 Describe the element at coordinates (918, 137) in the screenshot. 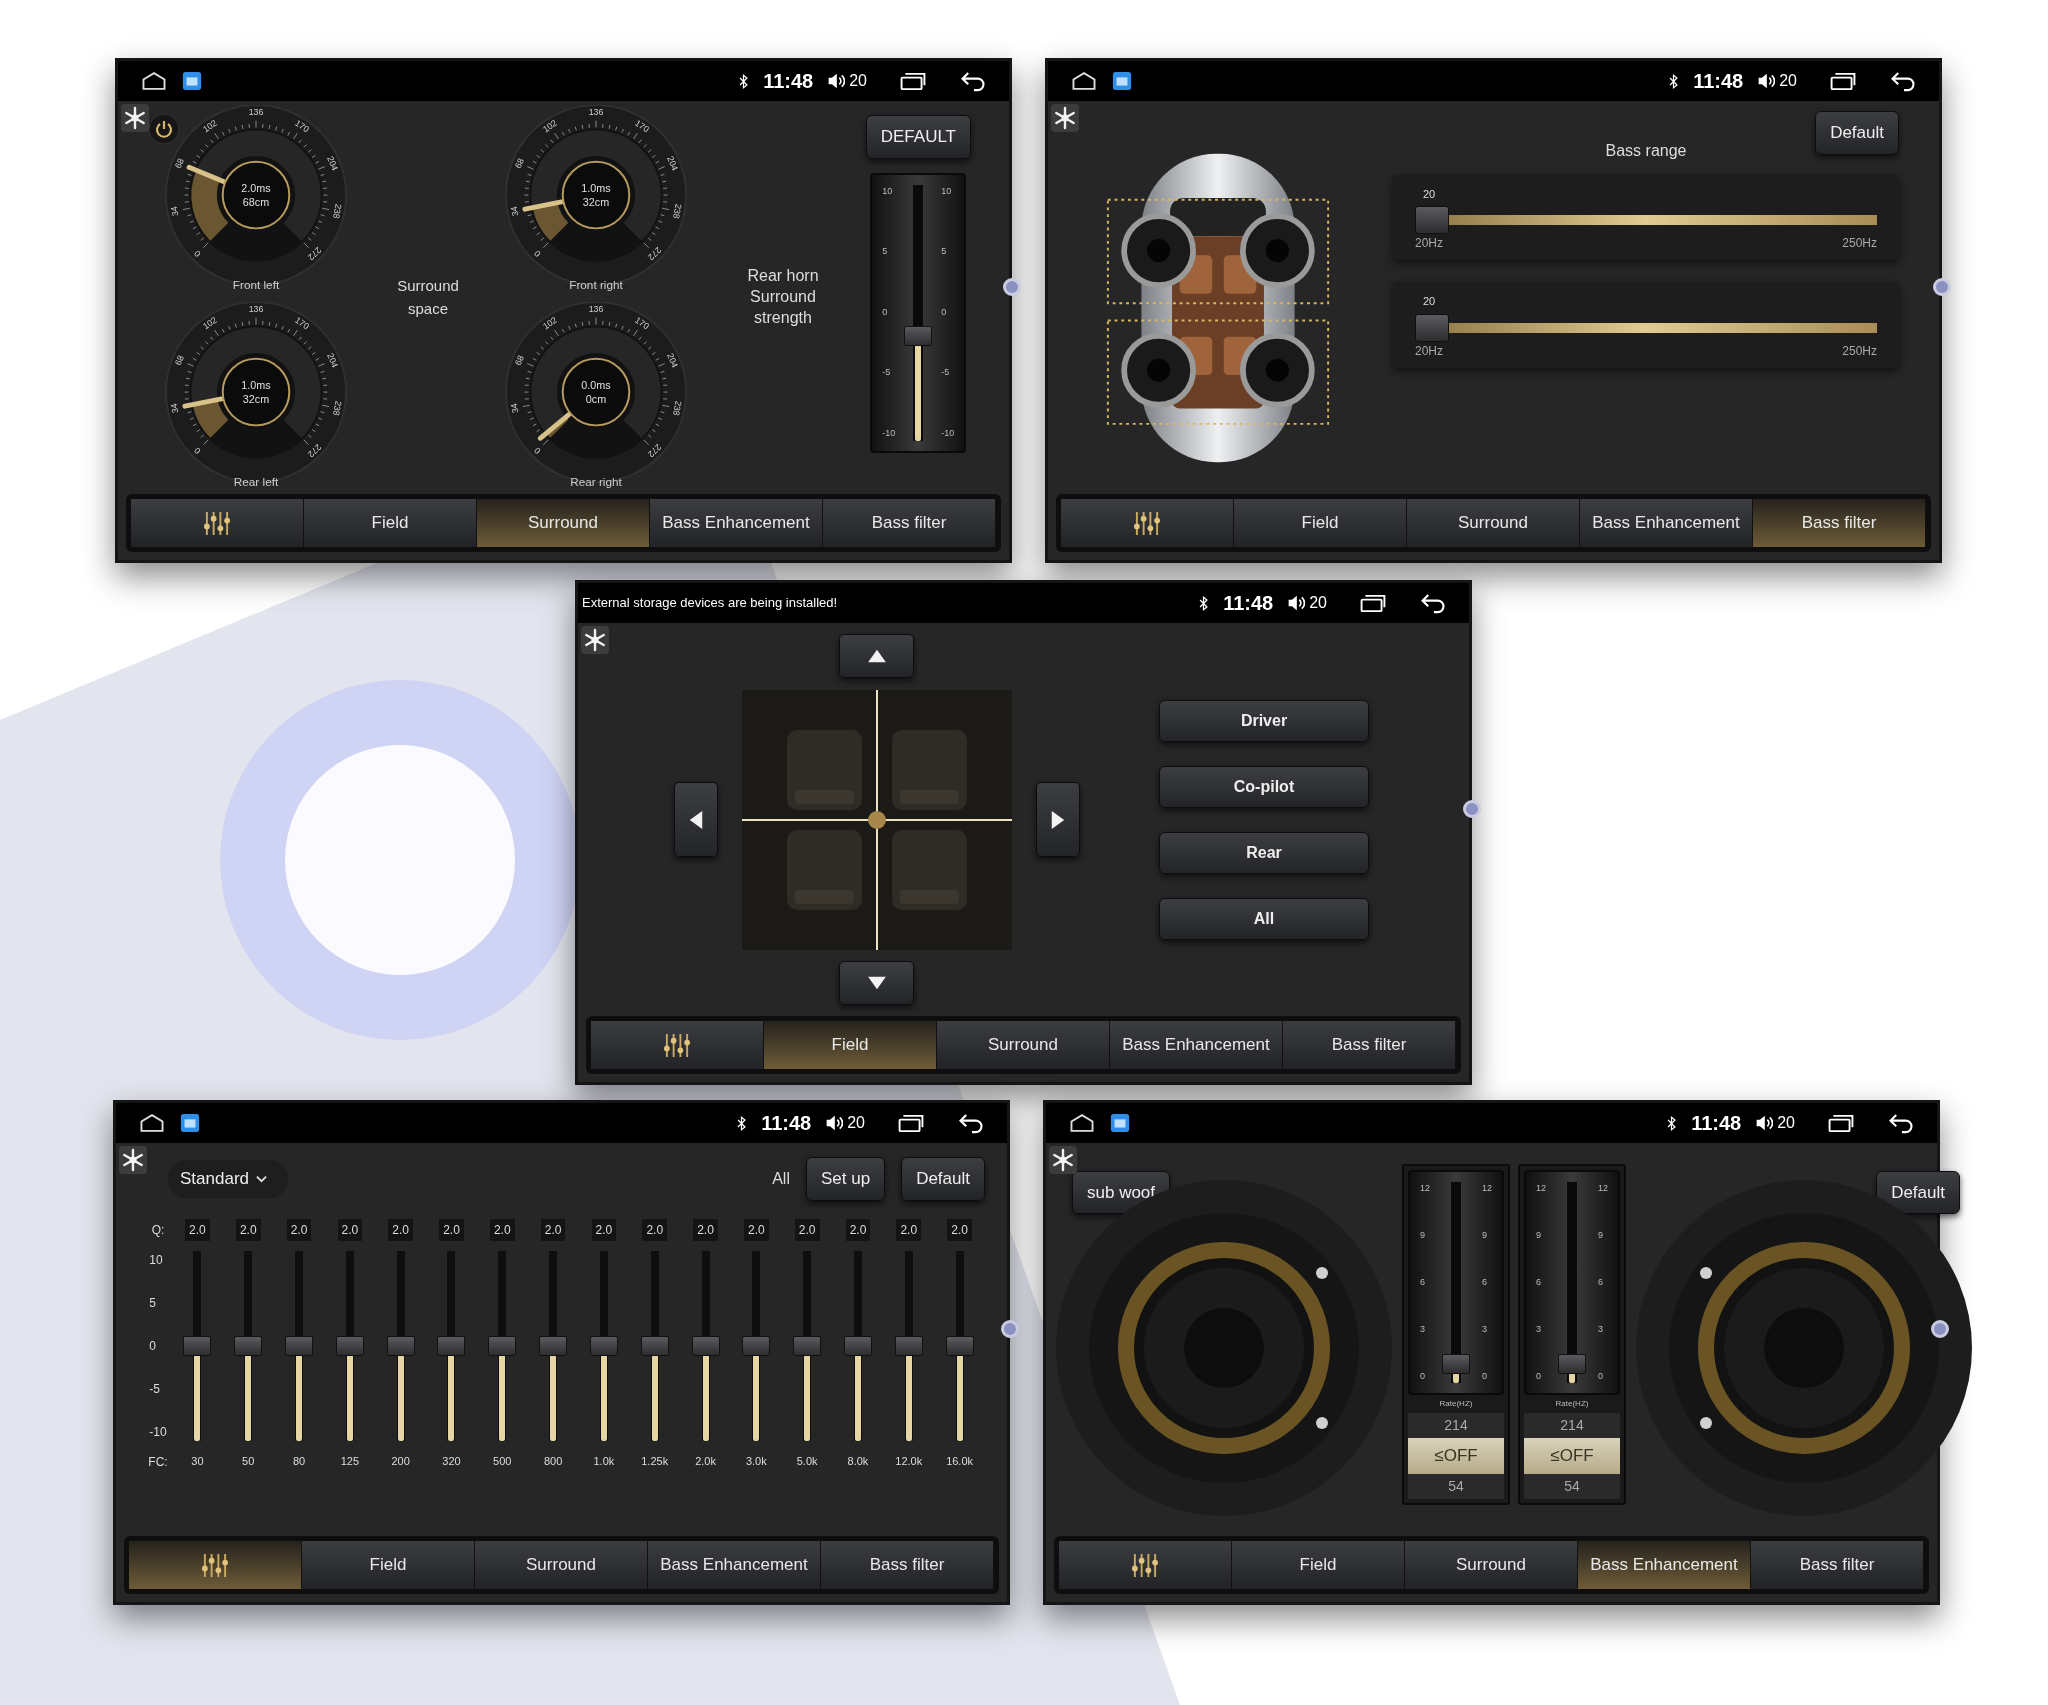

I see `default-button: DEFAULT` at that location.